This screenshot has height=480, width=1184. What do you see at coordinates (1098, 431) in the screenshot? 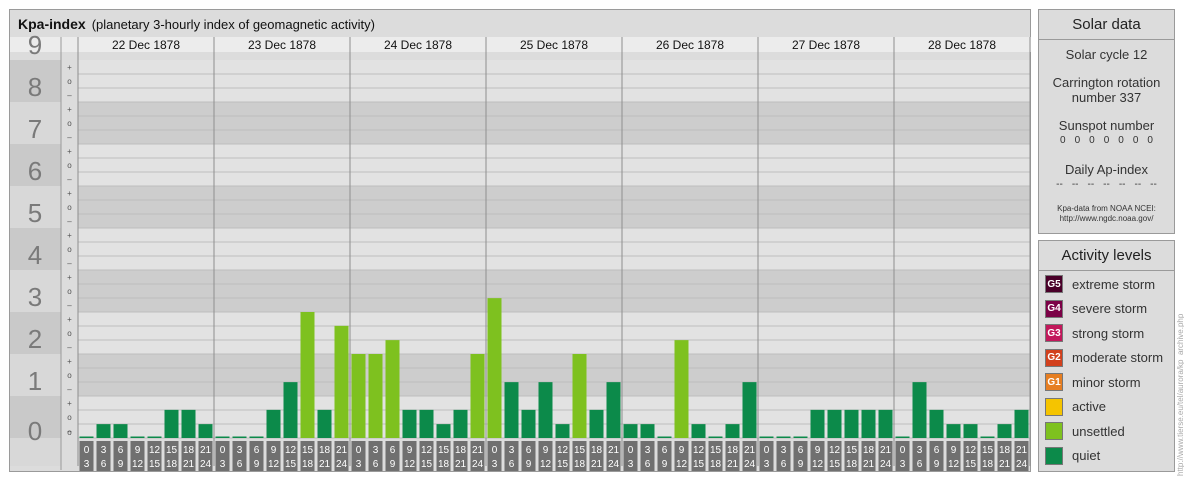
I see `activity-level-label: unsettled` at bounding box center [1098, 431].